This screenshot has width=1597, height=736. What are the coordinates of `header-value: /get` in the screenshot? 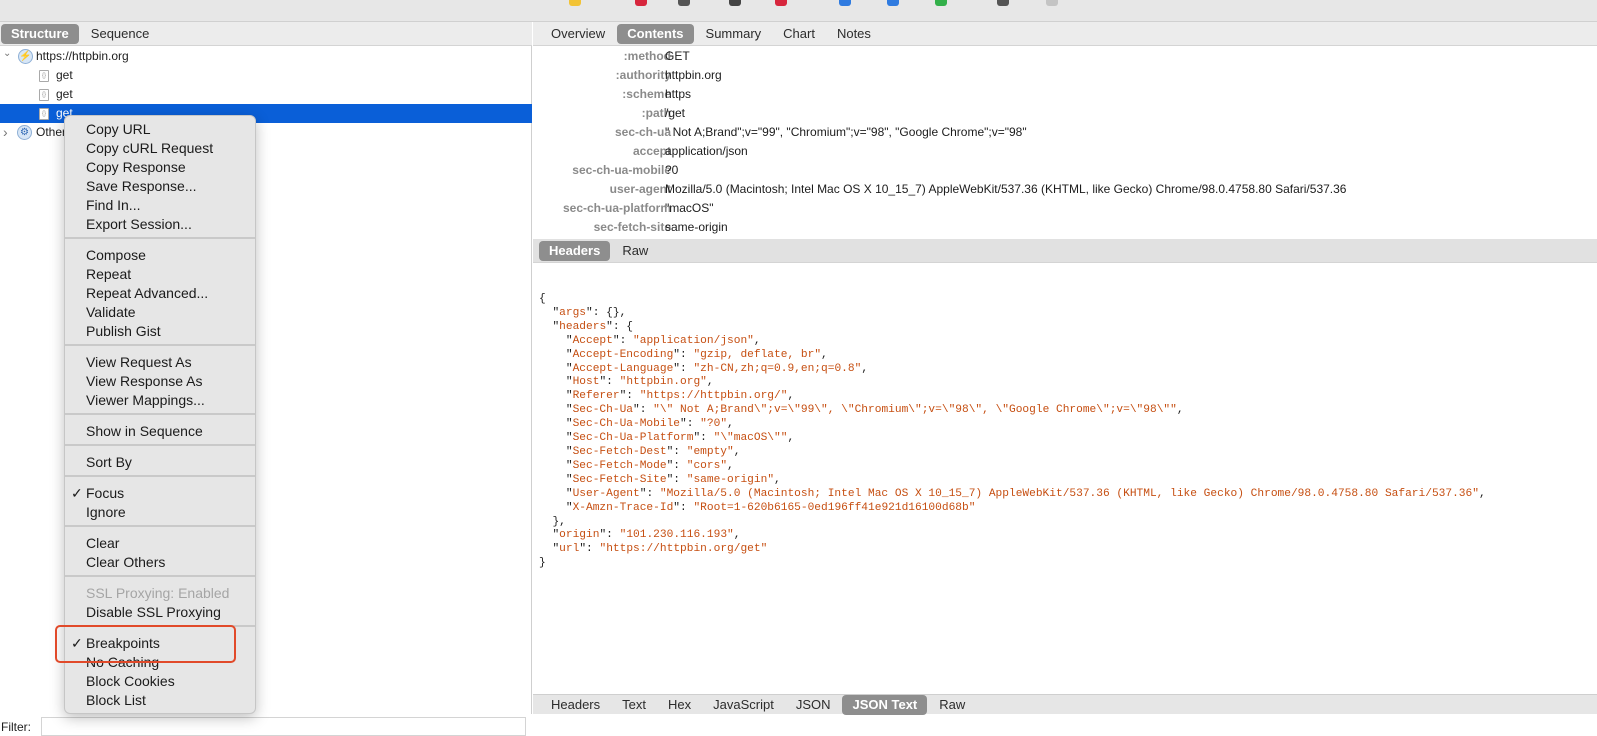 It's located at (675, 113).